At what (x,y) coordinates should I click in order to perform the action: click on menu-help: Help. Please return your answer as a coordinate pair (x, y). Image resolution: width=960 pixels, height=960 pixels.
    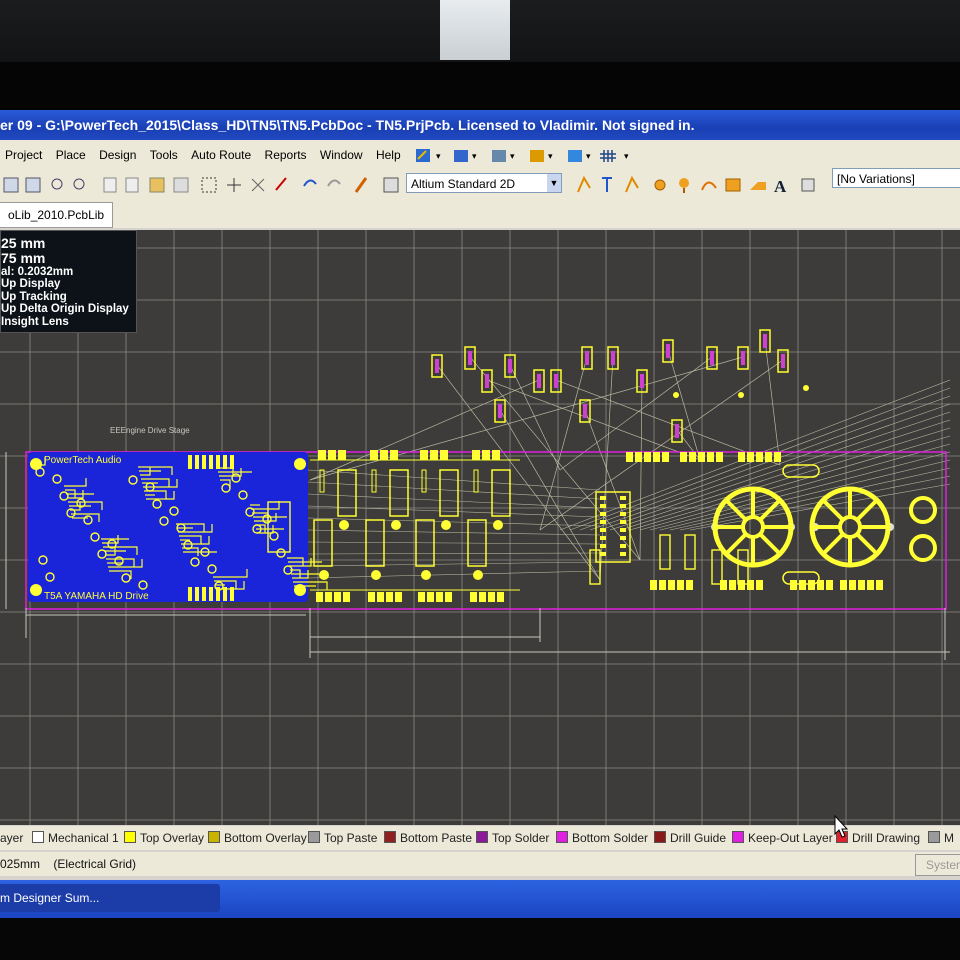
    Looking at the image, I should click on (388, 155).